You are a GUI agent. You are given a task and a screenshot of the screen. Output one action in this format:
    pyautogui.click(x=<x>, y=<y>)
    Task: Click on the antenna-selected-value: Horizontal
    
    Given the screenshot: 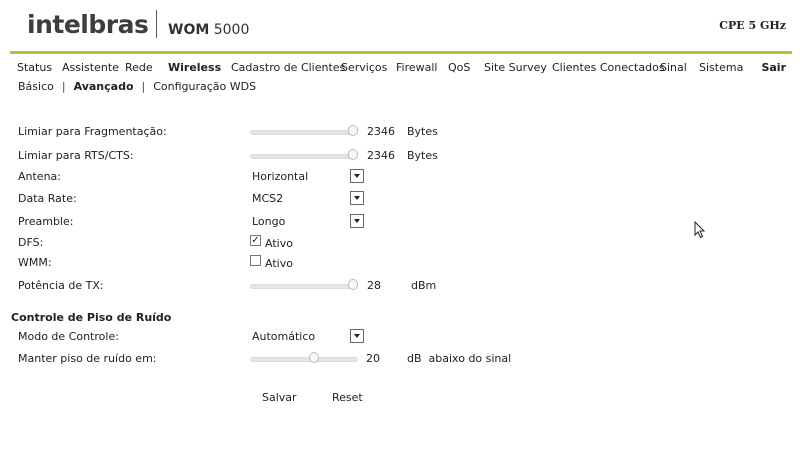 What is the action you would take?
    pyautogui.click(x=280, y=176)
    